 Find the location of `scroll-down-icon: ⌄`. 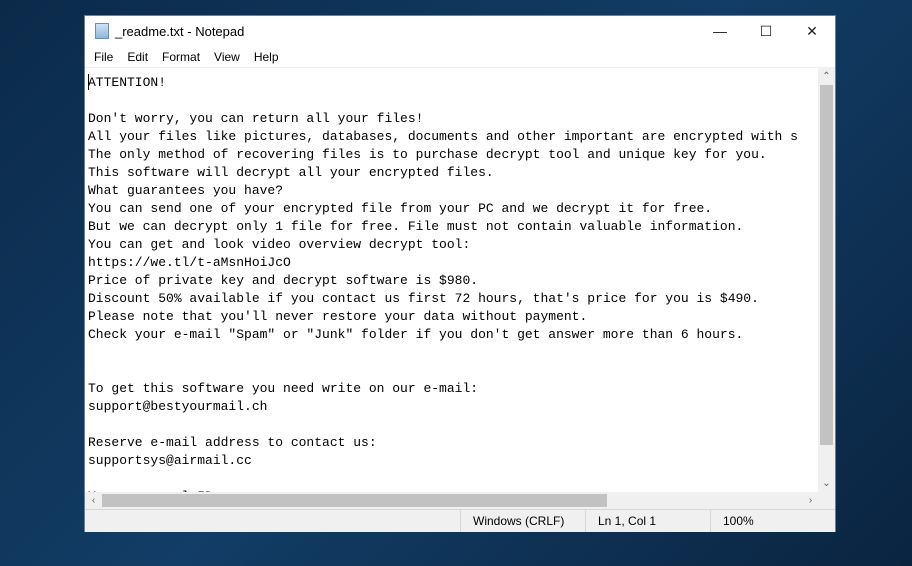

scroll-down-icon: ⌄ is located at coordinates (826, 483).